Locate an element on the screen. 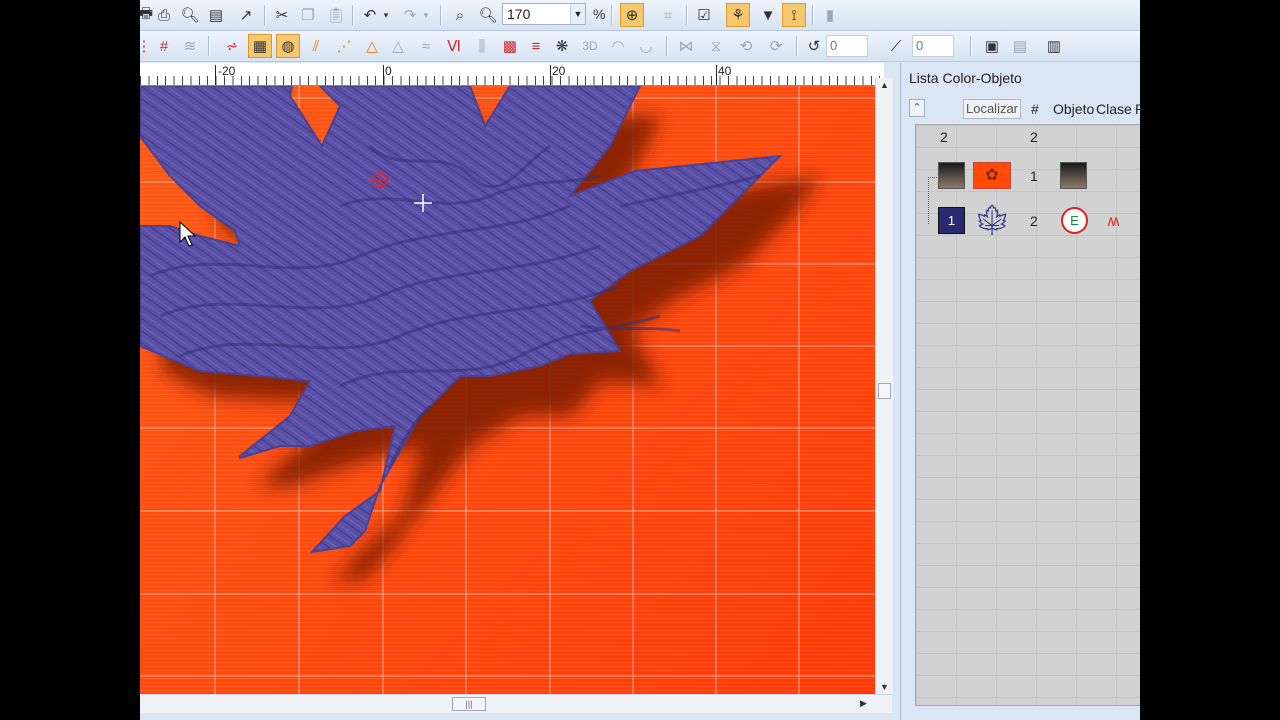  export-icon: ↗ is located at coordinates (246, 15).